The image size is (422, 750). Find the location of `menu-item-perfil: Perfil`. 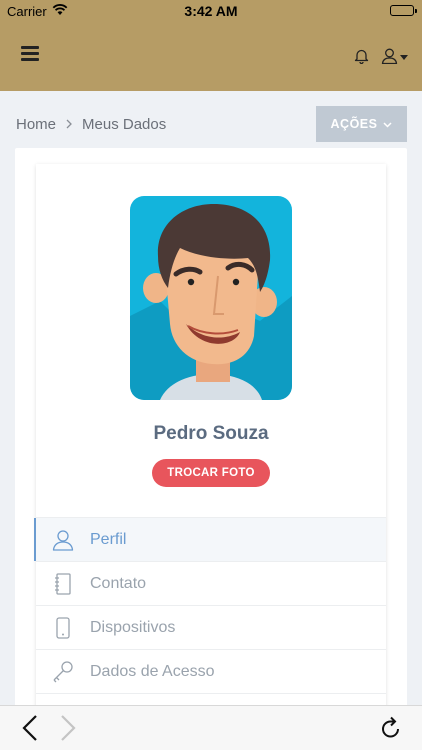

menu-item-perfil: Perfil is located at coordinates (210, 539).